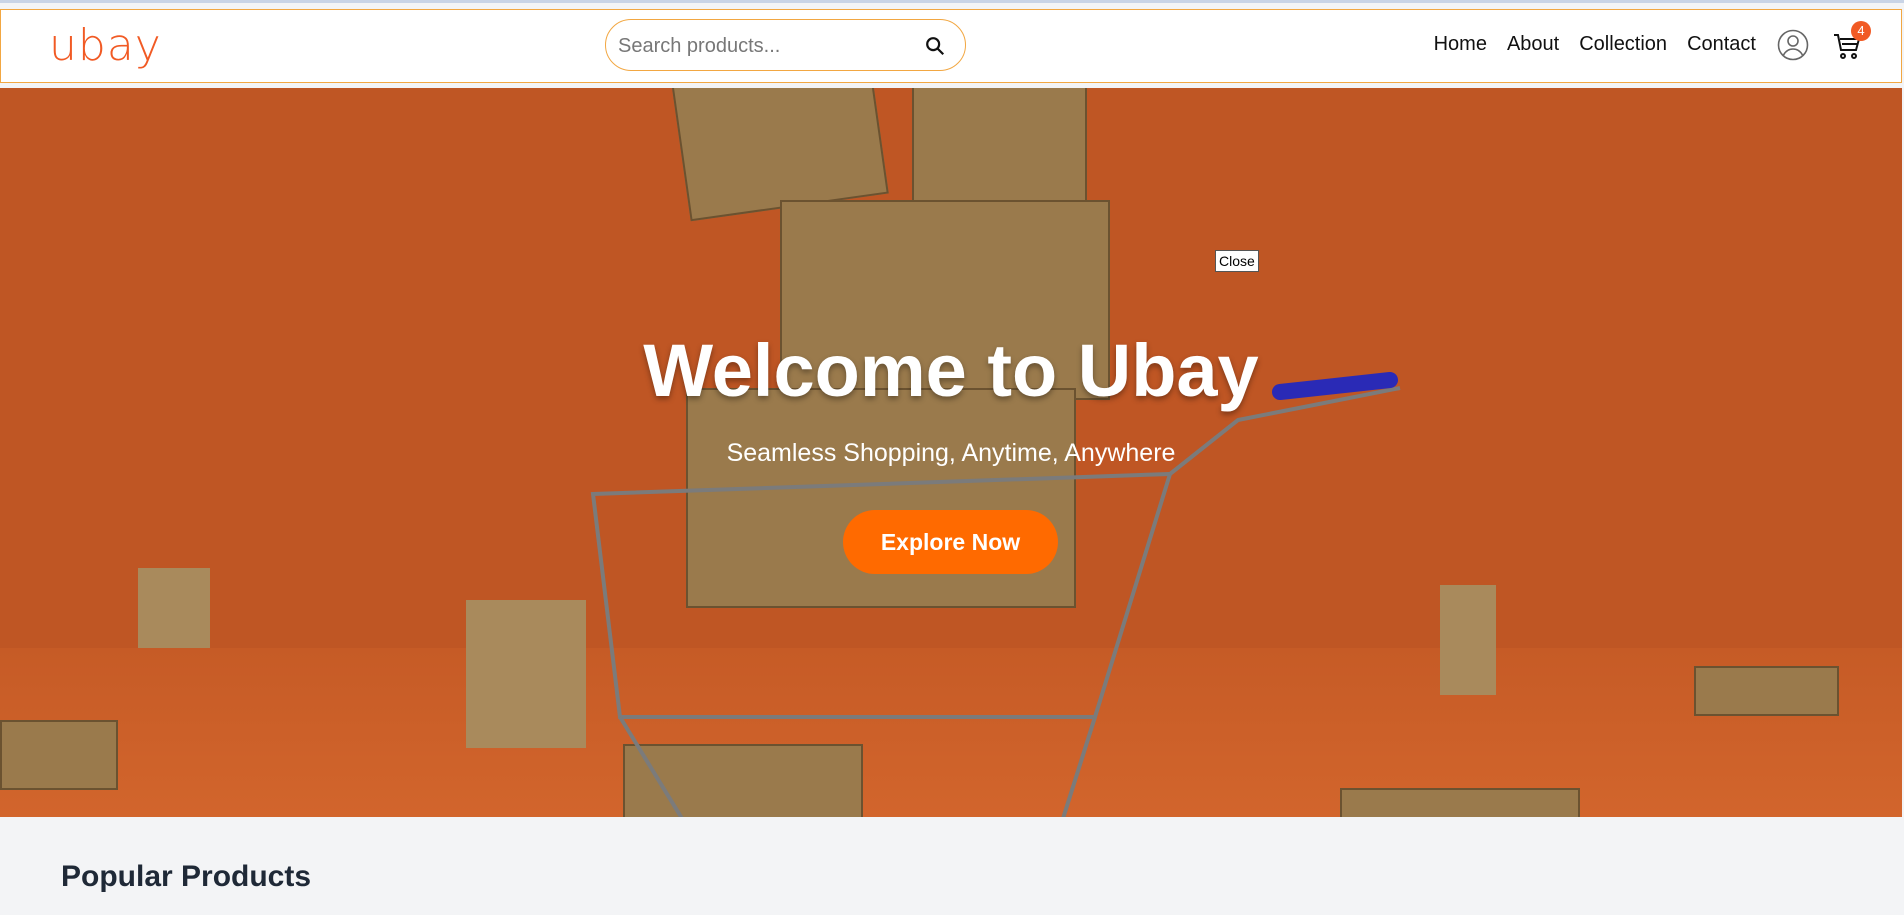  What do you see at coordinates (186, 876) in the screenshot?
I see `popular-products-title: Popular Products` at bounding box center [186, 876].